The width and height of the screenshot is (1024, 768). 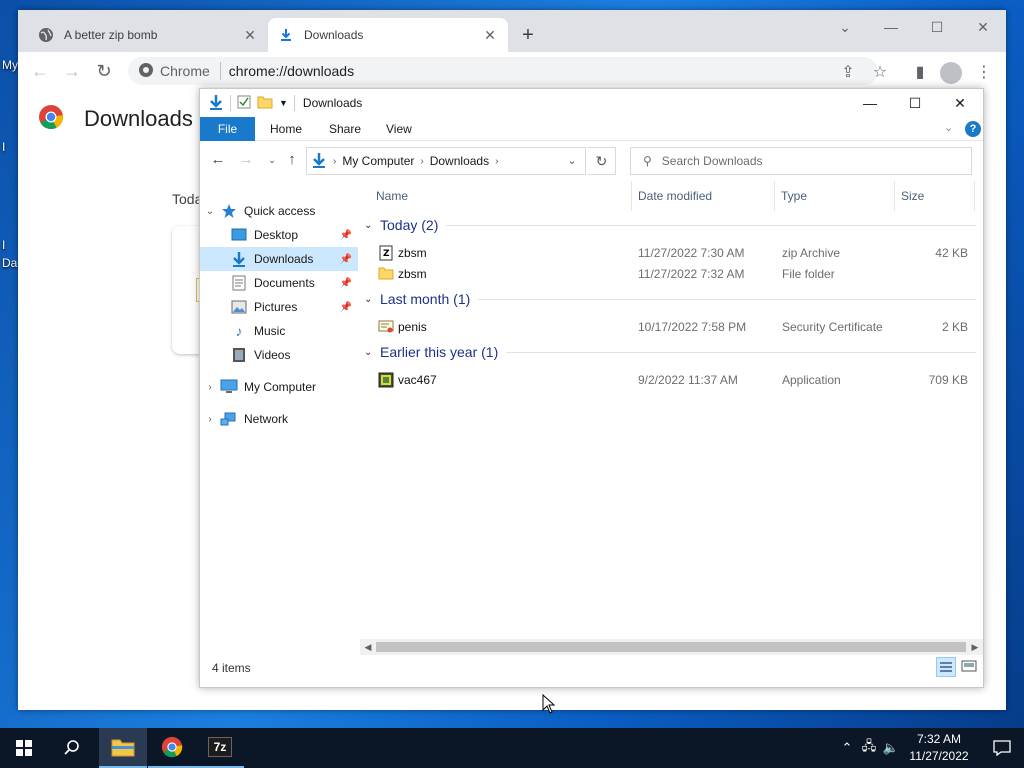 I want to click on group-header-earlier-this-year: ⌄ Earlier this year (1), so click(x=670, y=352).